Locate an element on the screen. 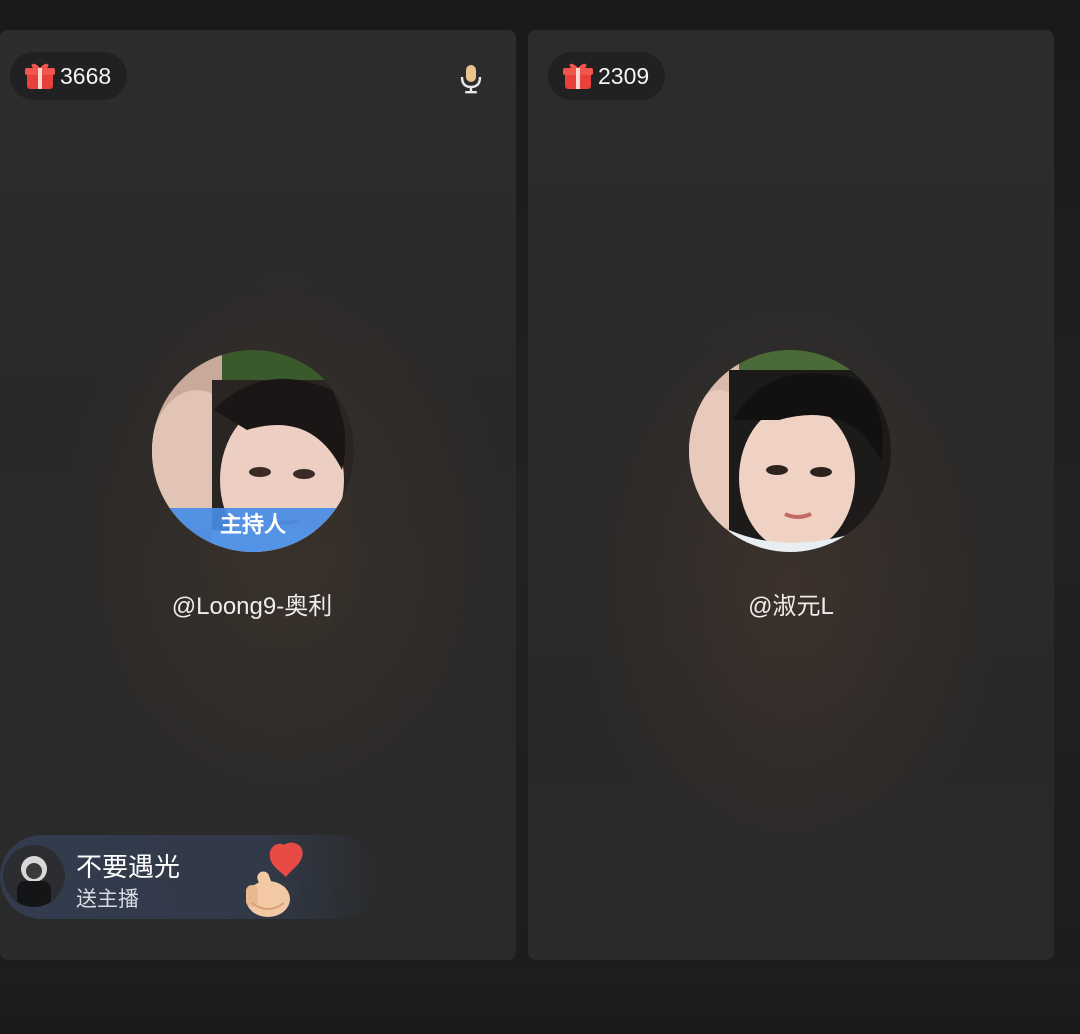  host-tag: 主持人 is located at coordinates (253, 530).